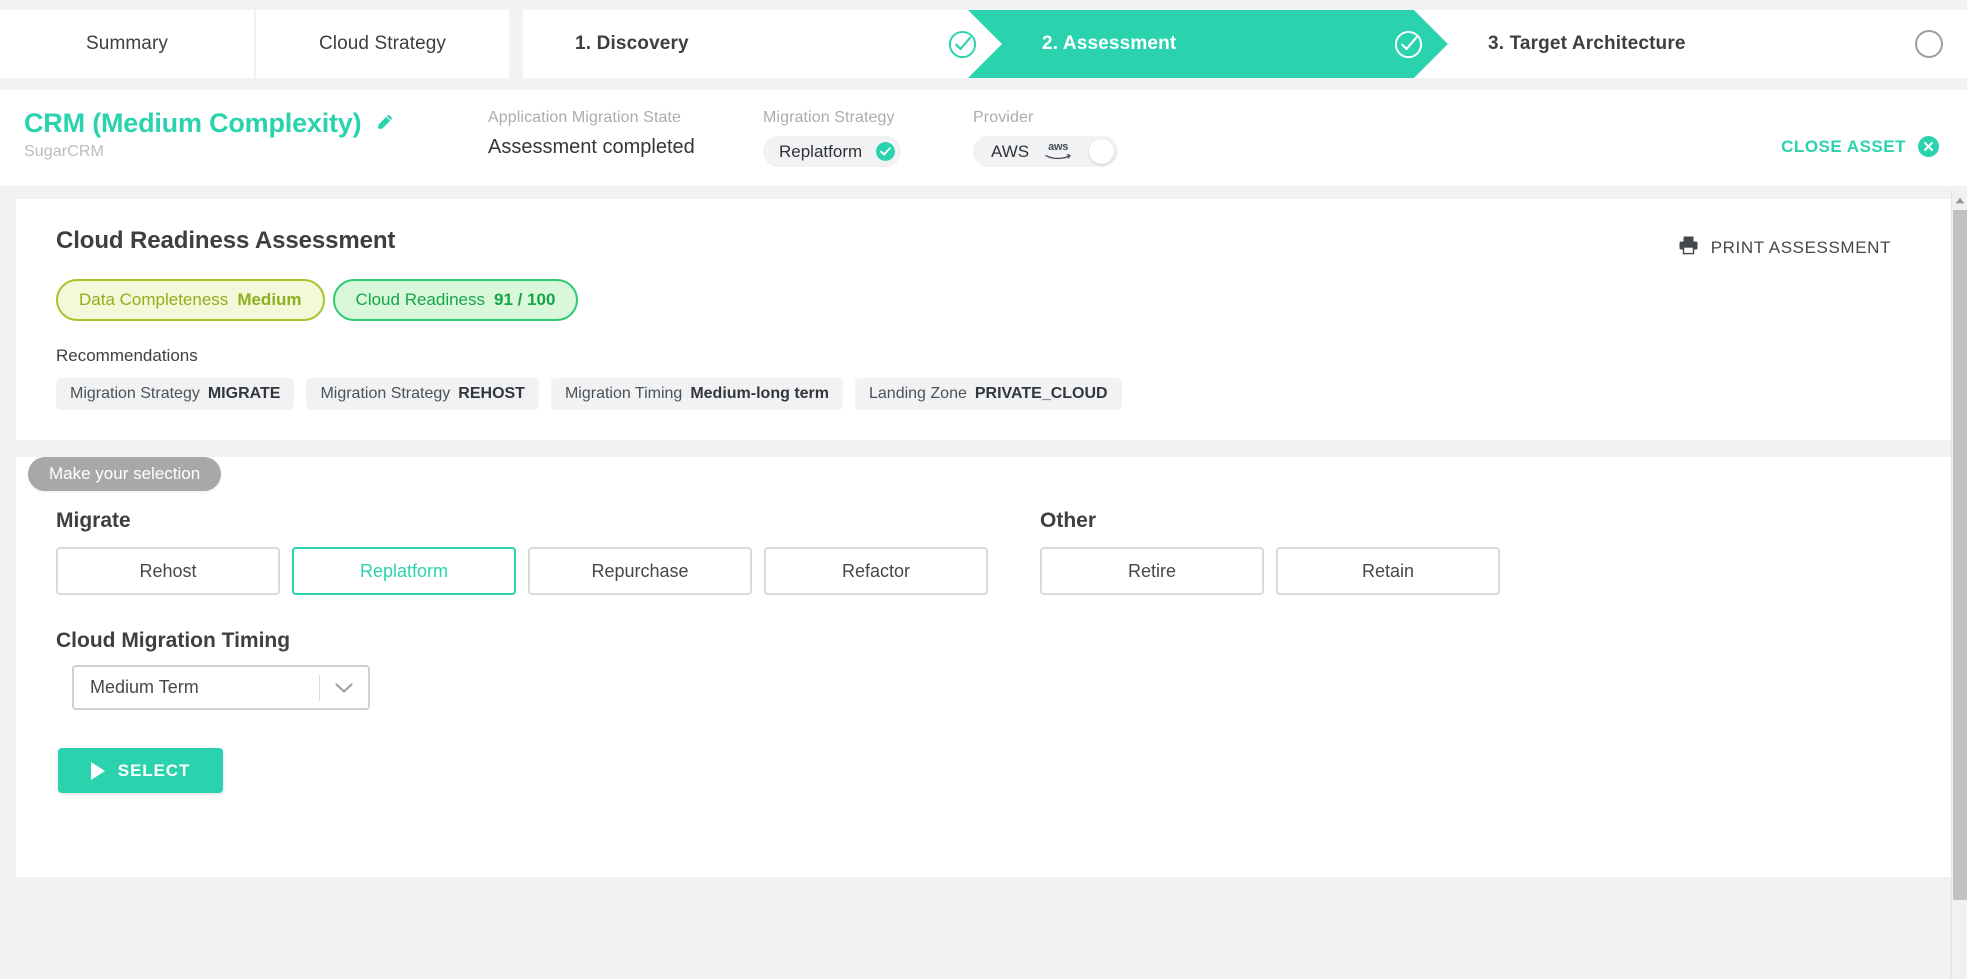 This screenshot has height=979, width=1967. I want to click on tab-summary-label: Summary, so click(127, 43).